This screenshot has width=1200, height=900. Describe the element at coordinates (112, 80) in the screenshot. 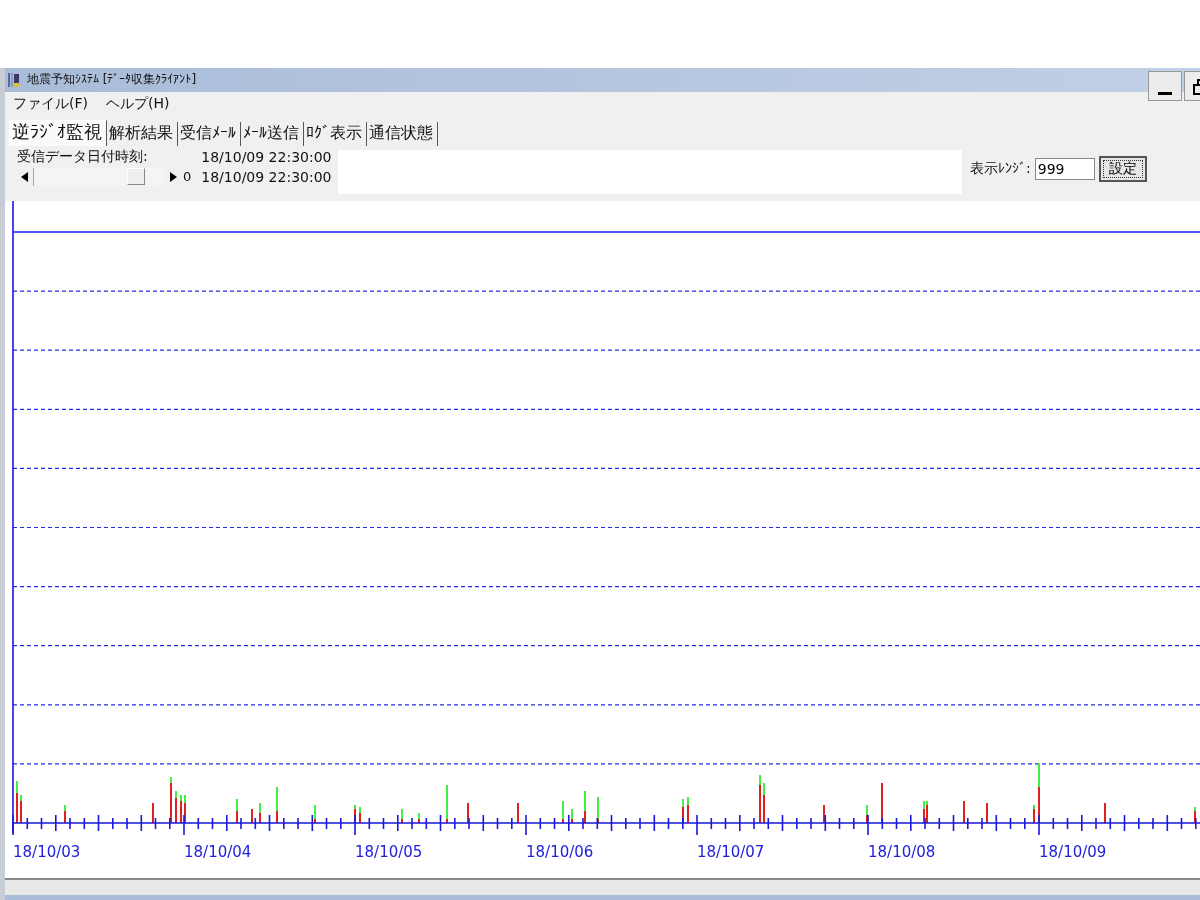

I see `window-title: 地震予知ｼｽﾃﾑ [ﾃﾞｰﾀ収集ｸﾗｲｱﾝﾄ]` at that location.